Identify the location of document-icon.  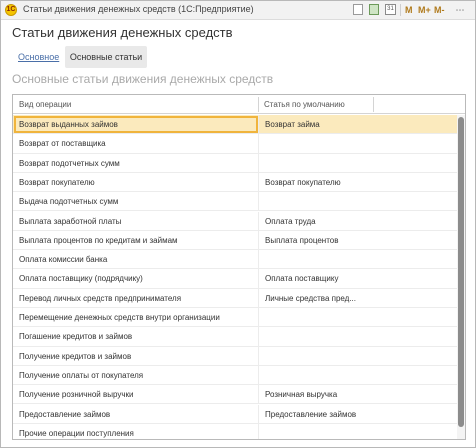
(358, 9).